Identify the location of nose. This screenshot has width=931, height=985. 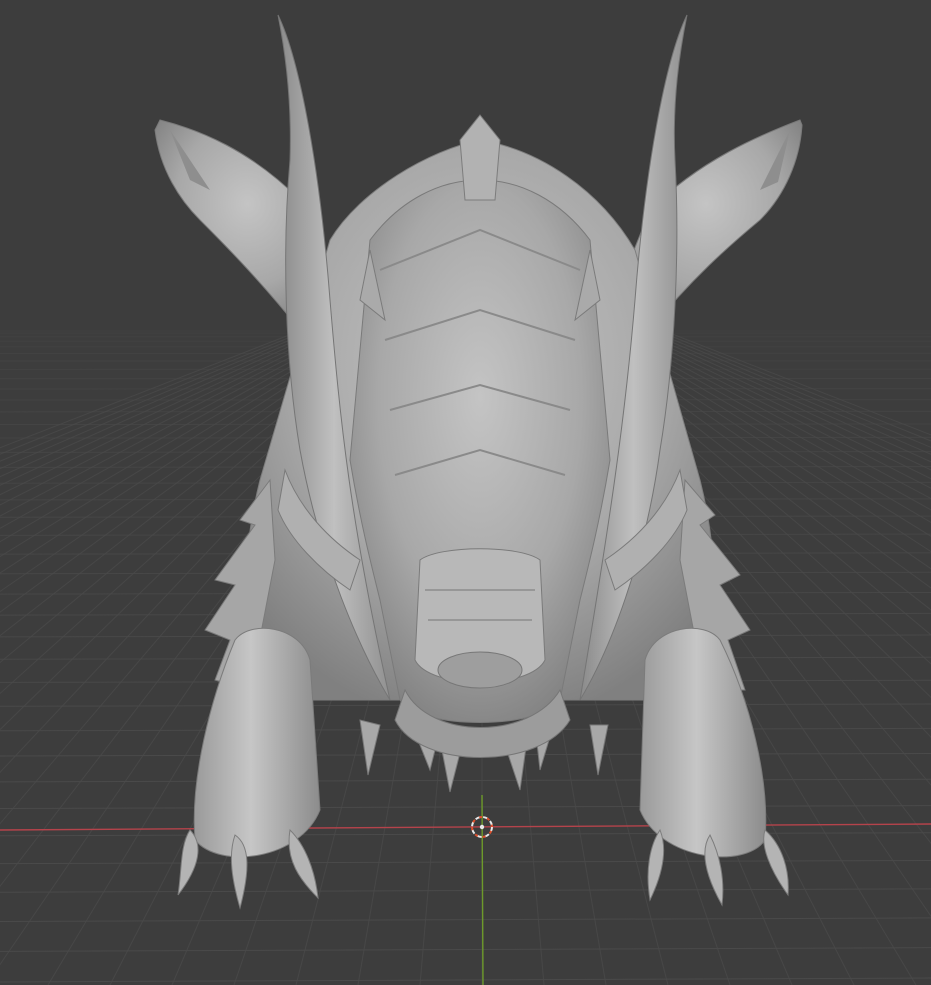
(480, 670).